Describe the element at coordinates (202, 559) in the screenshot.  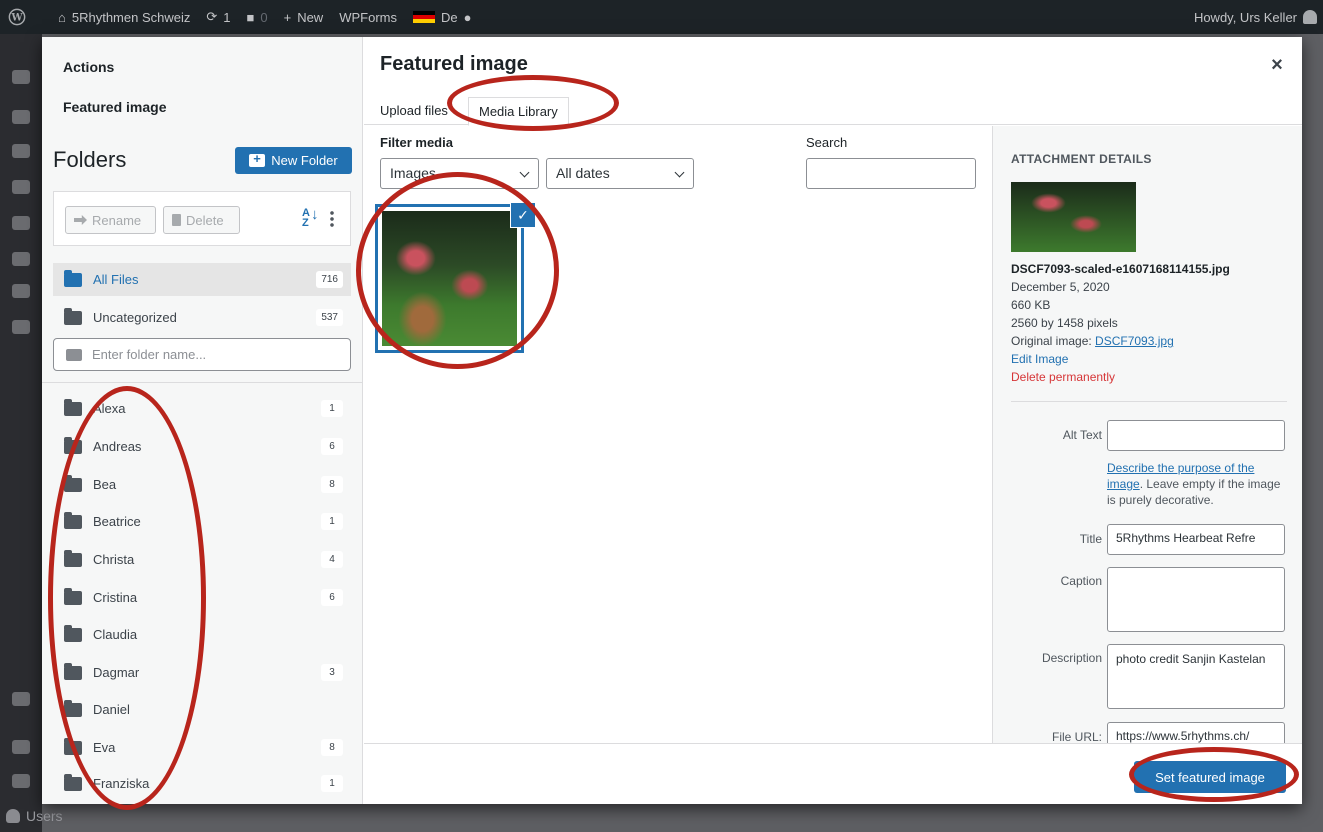
I see `folder-item: Christa 4` at that location.